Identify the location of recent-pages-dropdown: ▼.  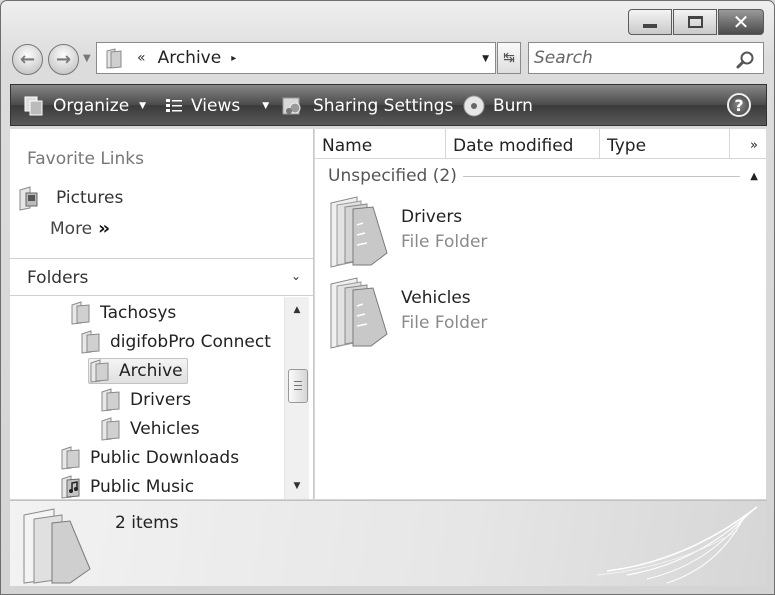
(87, 58).